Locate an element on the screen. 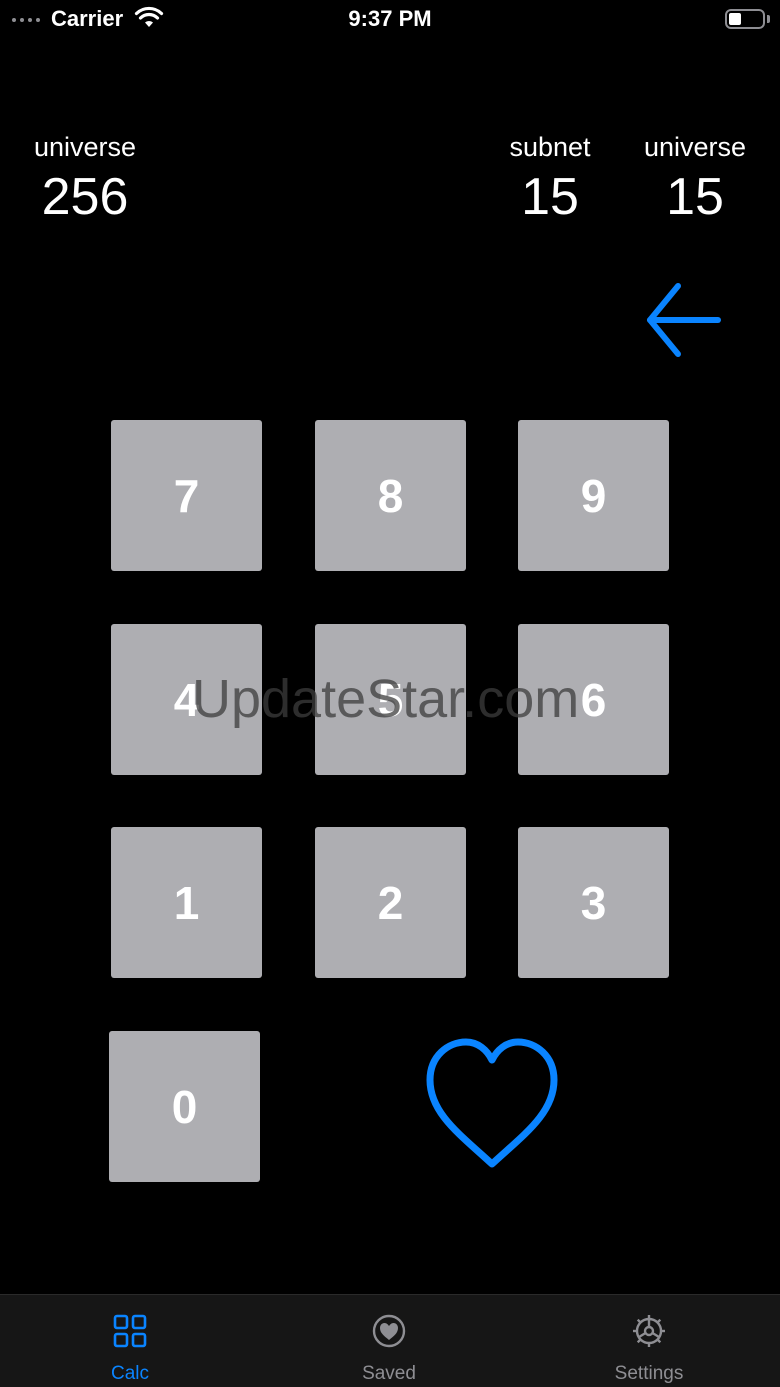 The image size is (780, 1387). key-0-label: 0 is located at coordinates (184, 1106).